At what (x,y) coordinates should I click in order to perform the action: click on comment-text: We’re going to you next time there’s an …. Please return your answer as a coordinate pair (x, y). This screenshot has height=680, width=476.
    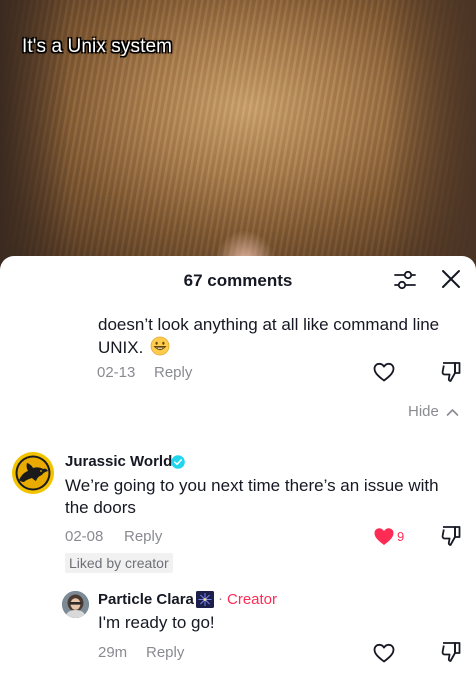
    Looking at the image, I should click on (252, 496).